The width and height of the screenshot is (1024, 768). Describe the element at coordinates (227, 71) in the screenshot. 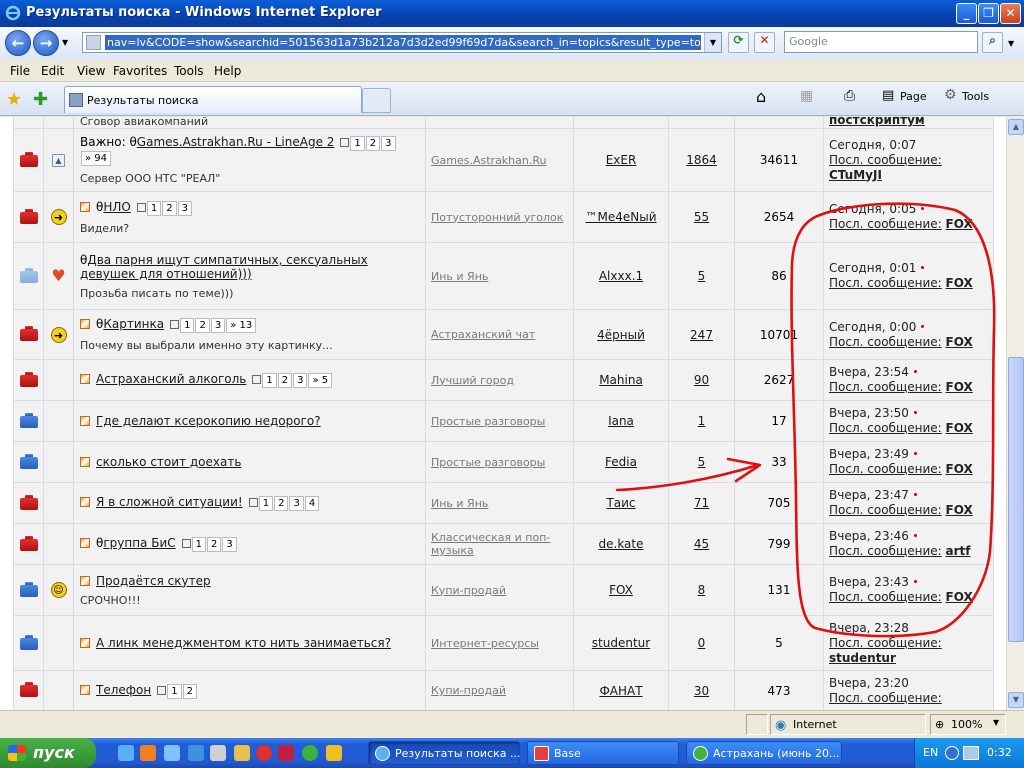

I see `menu-help: Help` at that location.